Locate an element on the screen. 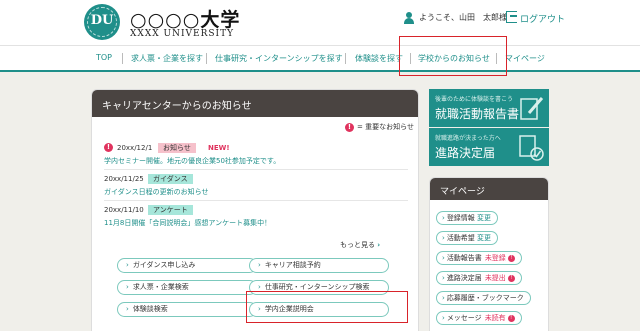 The height and width of the screenshot is (331, 640). mypage-activity-report: › 活動報告書 未登録! is located at coordinates (479, 258).